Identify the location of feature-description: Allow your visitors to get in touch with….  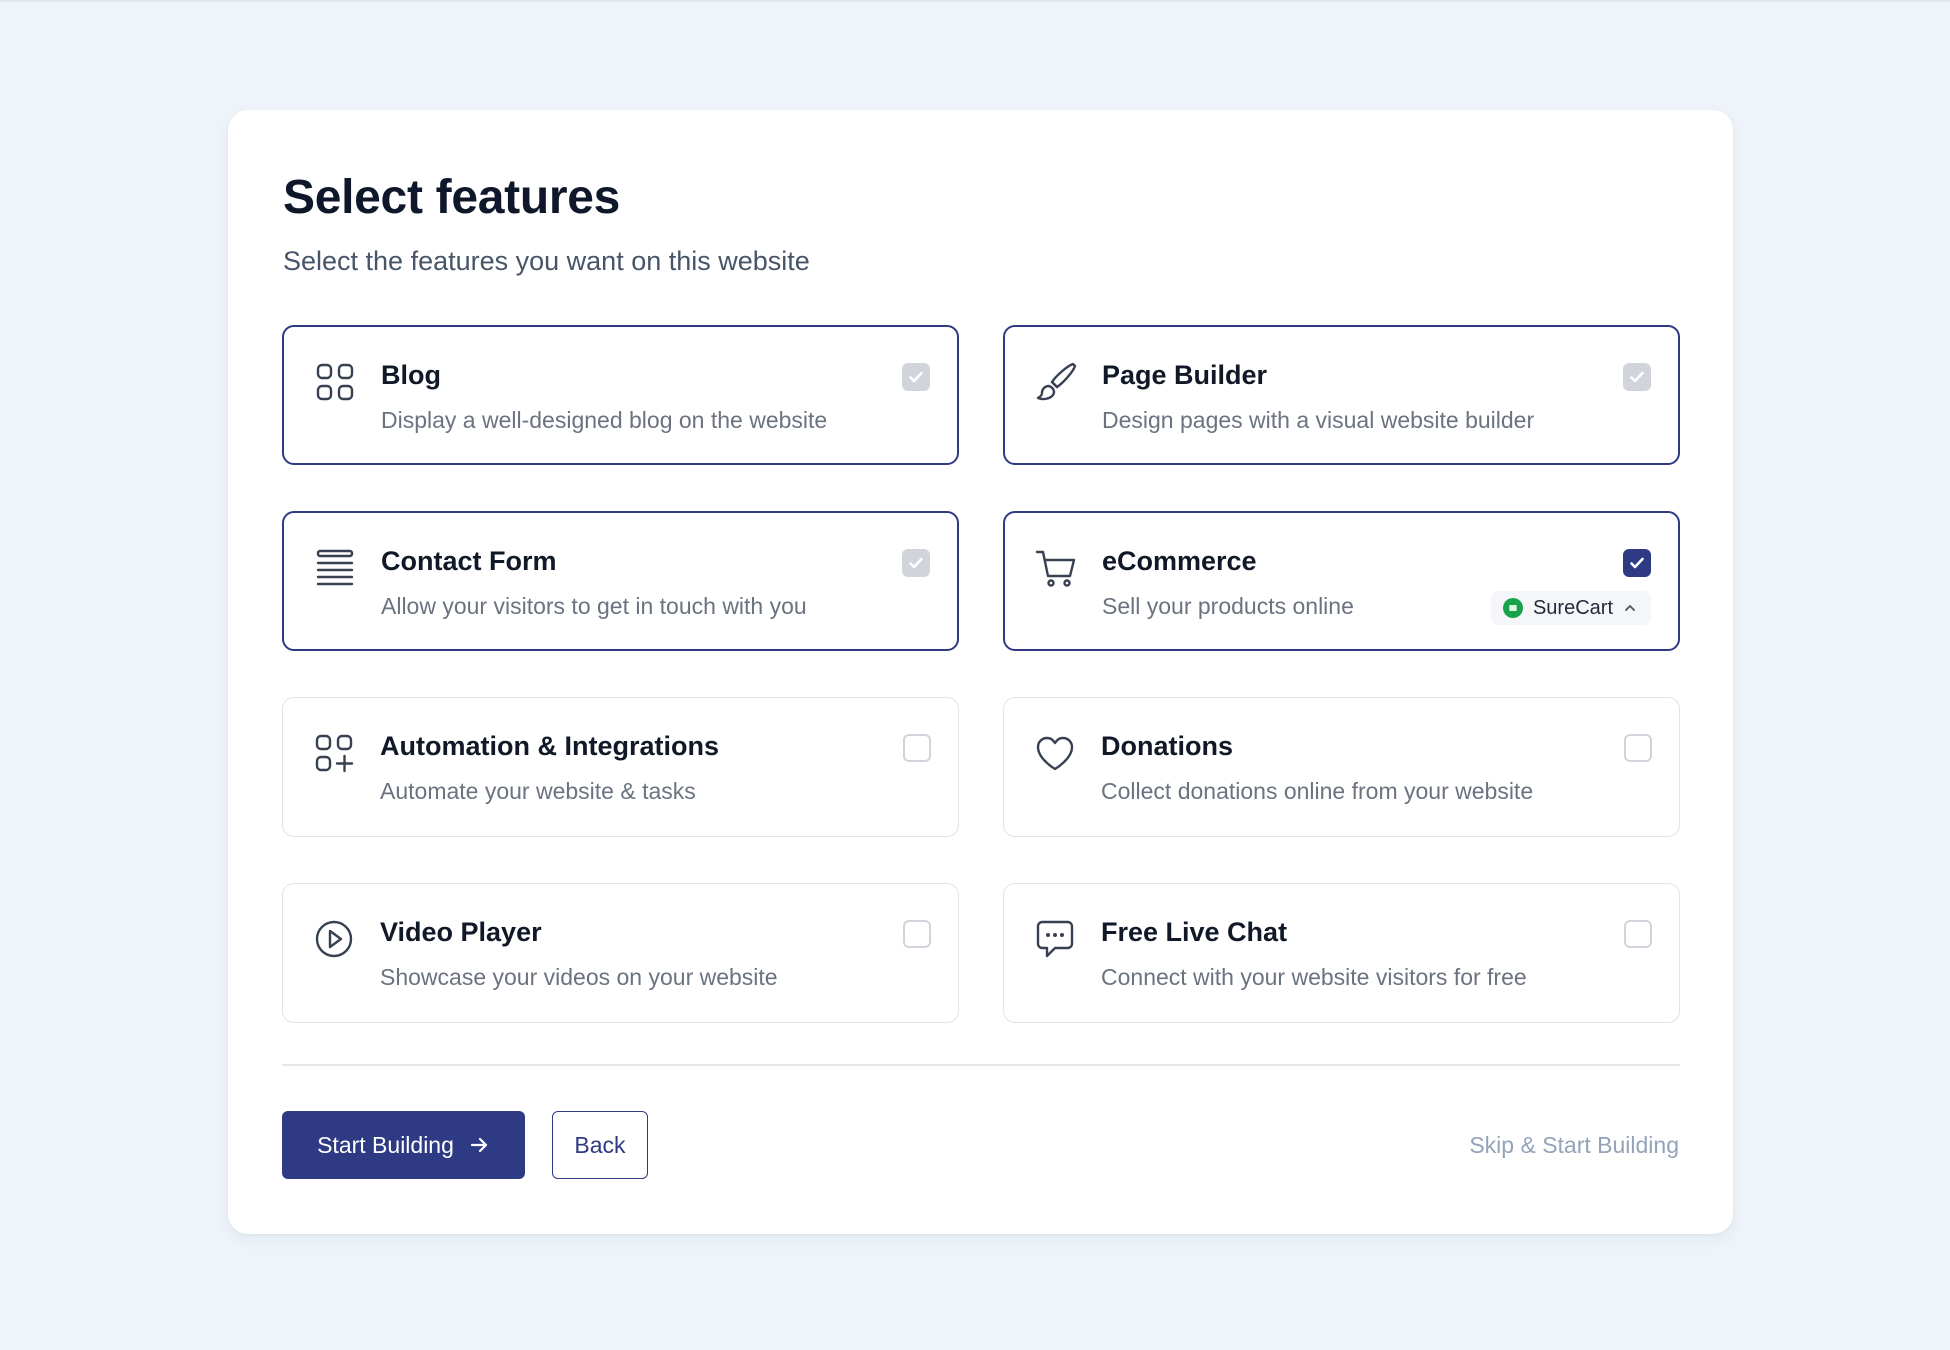
(594, 606).